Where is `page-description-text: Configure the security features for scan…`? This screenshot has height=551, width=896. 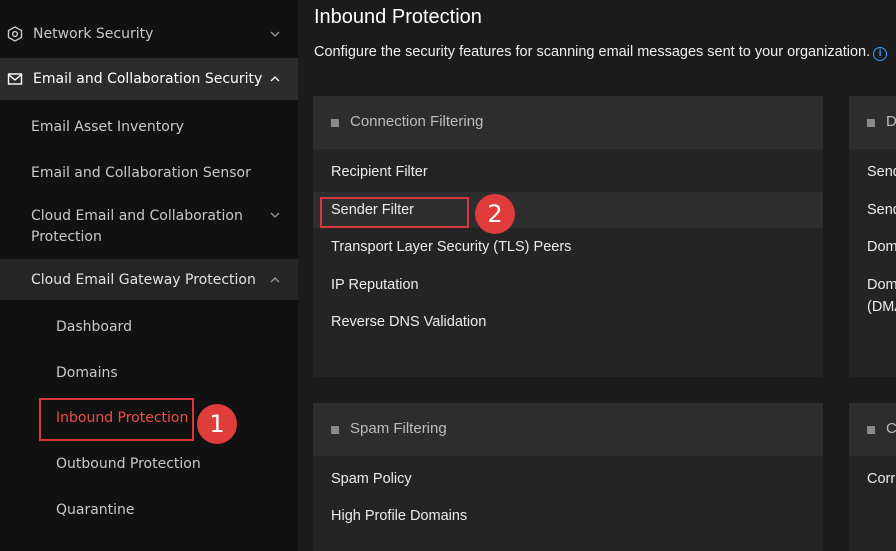 page-description-text: Configure the security features for scan… is located at coordinates (592, 52).